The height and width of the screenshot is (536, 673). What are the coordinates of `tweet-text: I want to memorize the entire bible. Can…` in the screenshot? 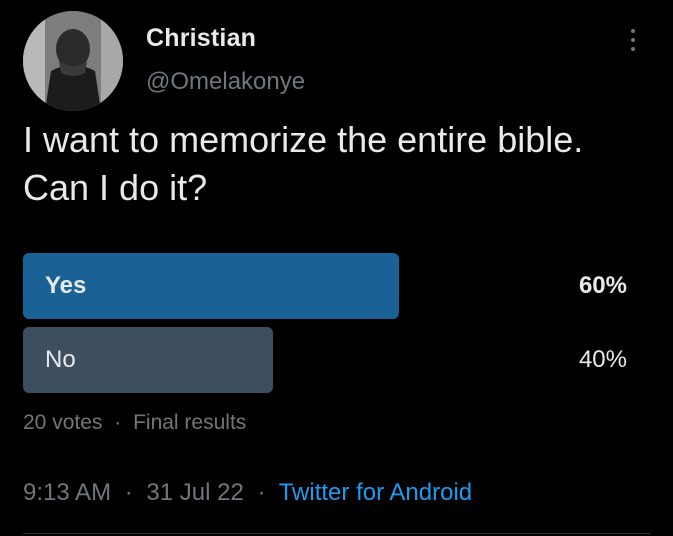 It's located at (303, 163).